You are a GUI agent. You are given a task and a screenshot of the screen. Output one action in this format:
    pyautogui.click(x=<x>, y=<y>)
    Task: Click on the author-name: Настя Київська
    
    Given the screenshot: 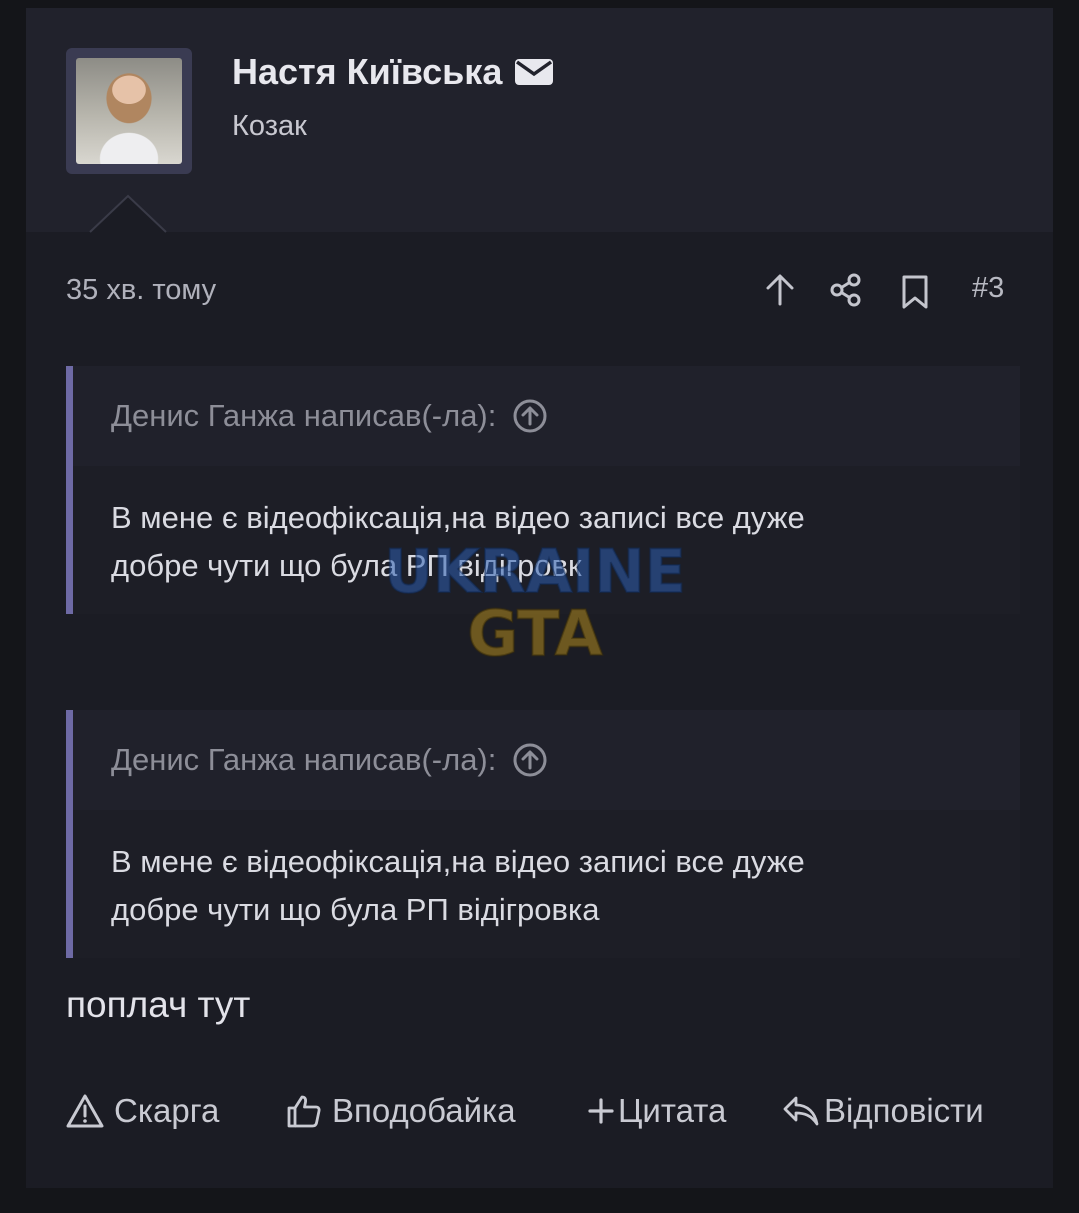 What is the action you would take?
    pyautogui.click(x=367, y=72)
    